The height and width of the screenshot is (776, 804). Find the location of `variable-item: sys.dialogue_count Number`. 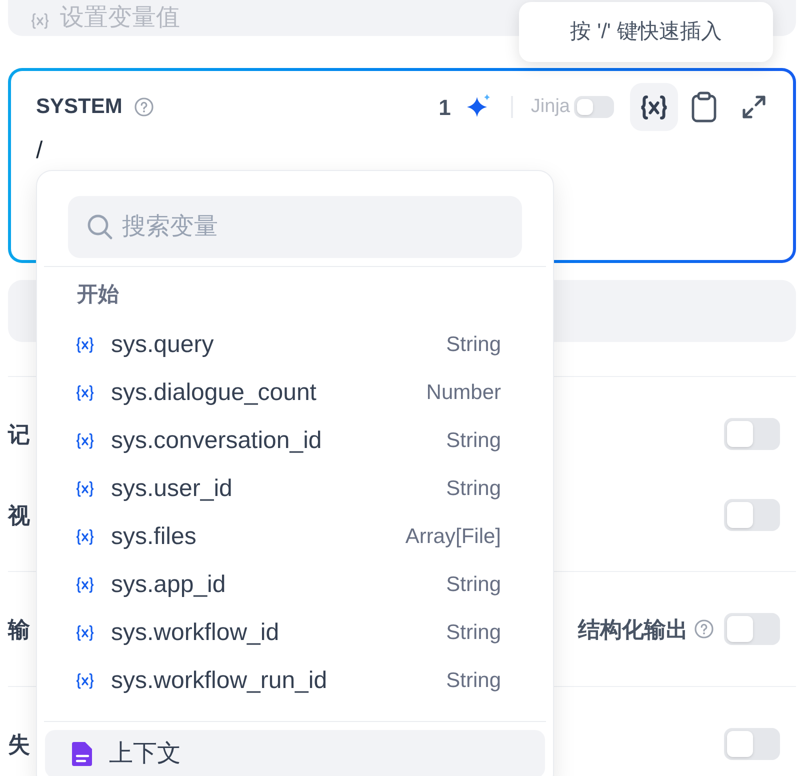

variable-item: sys.dialogue_count Number is located at coordinates (295, 392).